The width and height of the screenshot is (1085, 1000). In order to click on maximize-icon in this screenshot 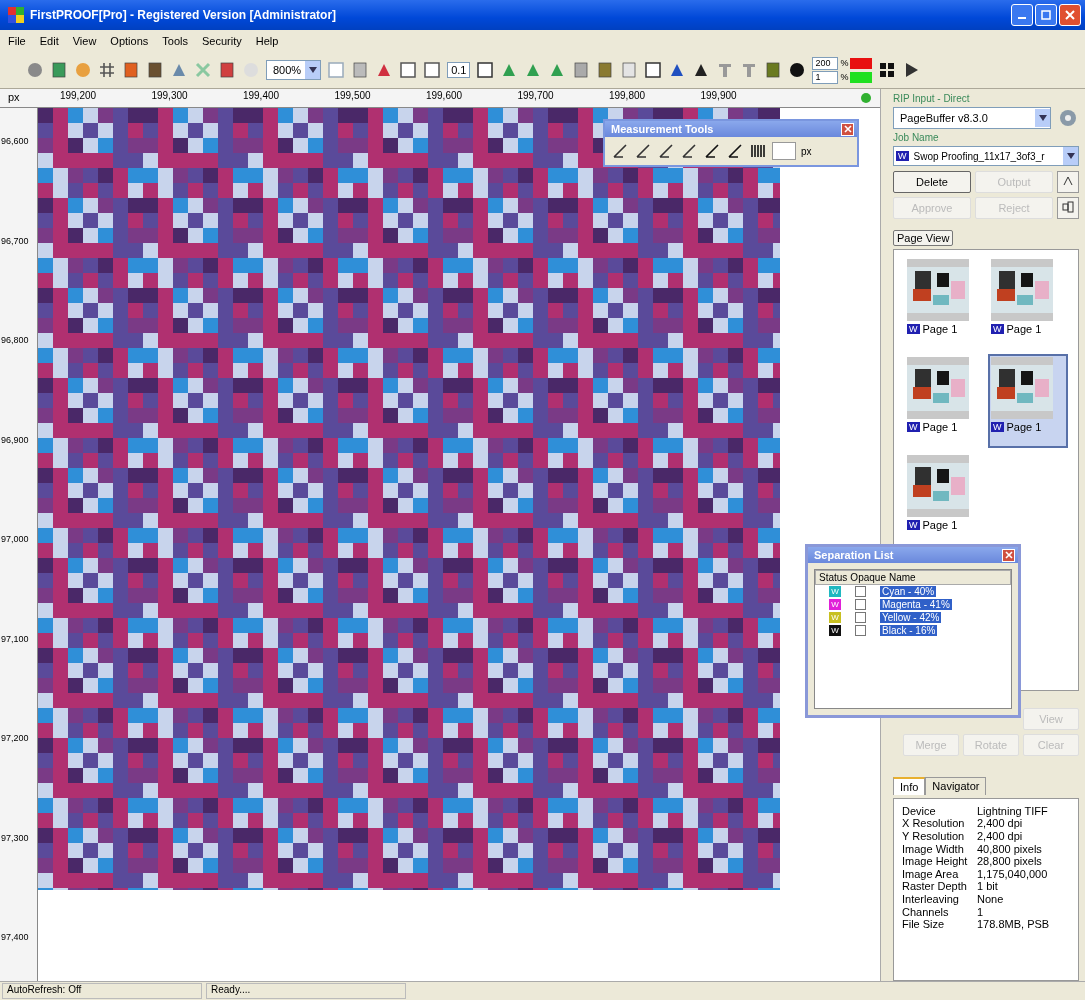, I will do `click(1046, 15)`.